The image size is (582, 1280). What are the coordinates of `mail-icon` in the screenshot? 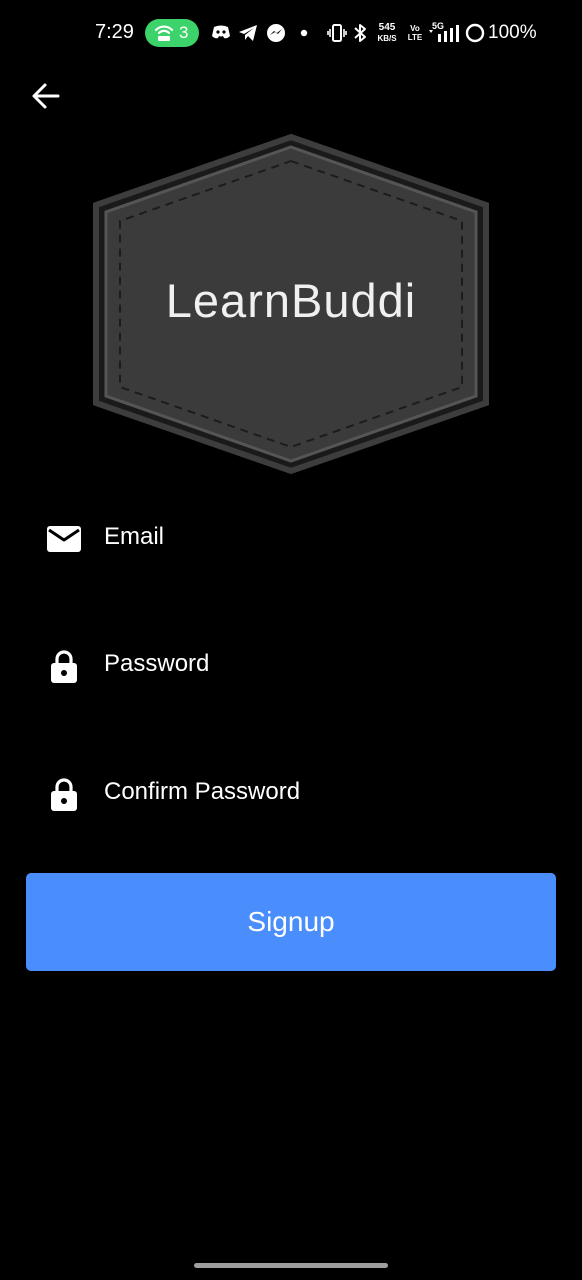 It's located at (64, 539).